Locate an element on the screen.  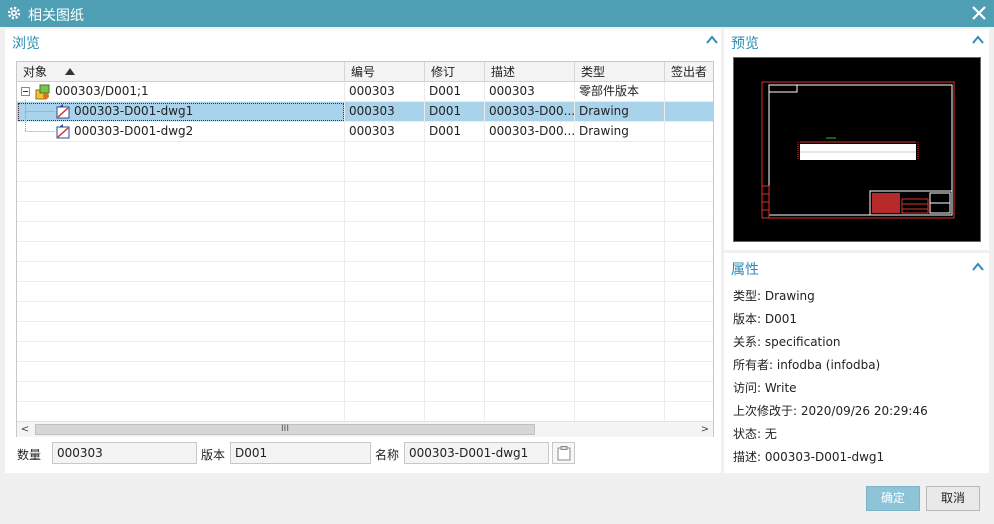
name-label: 名称 is located at coordinates (387, 455).